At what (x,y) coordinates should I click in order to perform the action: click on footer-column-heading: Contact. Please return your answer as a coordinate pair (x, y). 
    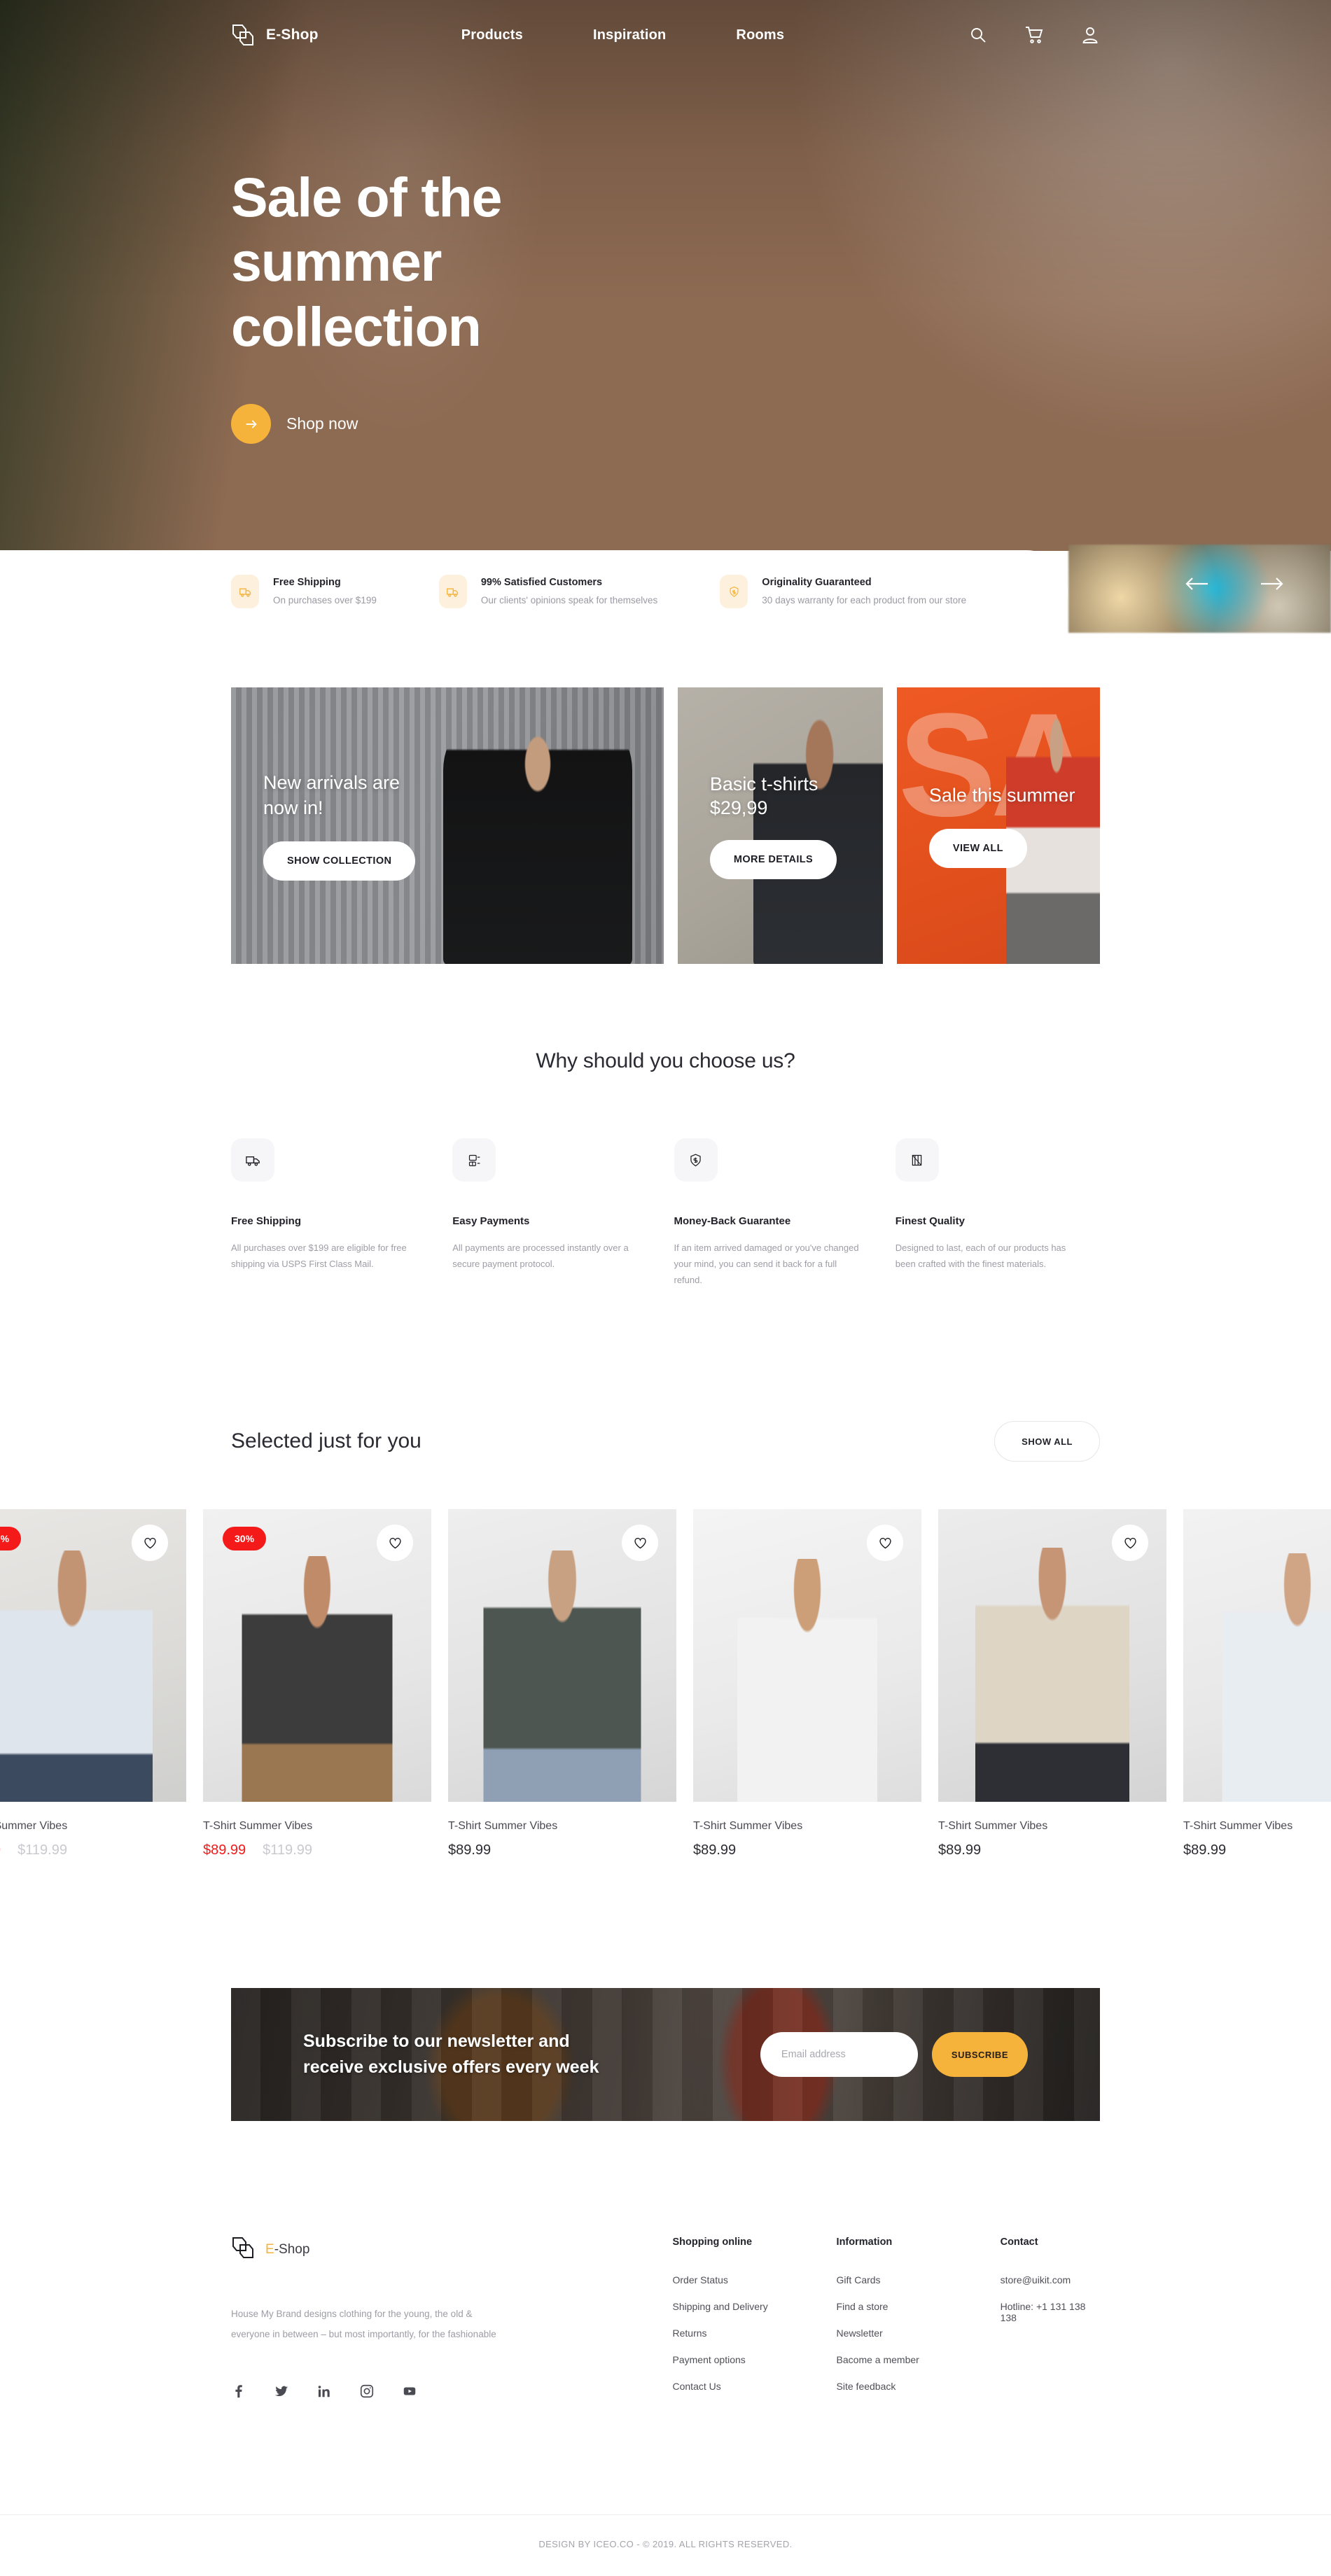
    Looking at the image, I should click on (1019, 2242).